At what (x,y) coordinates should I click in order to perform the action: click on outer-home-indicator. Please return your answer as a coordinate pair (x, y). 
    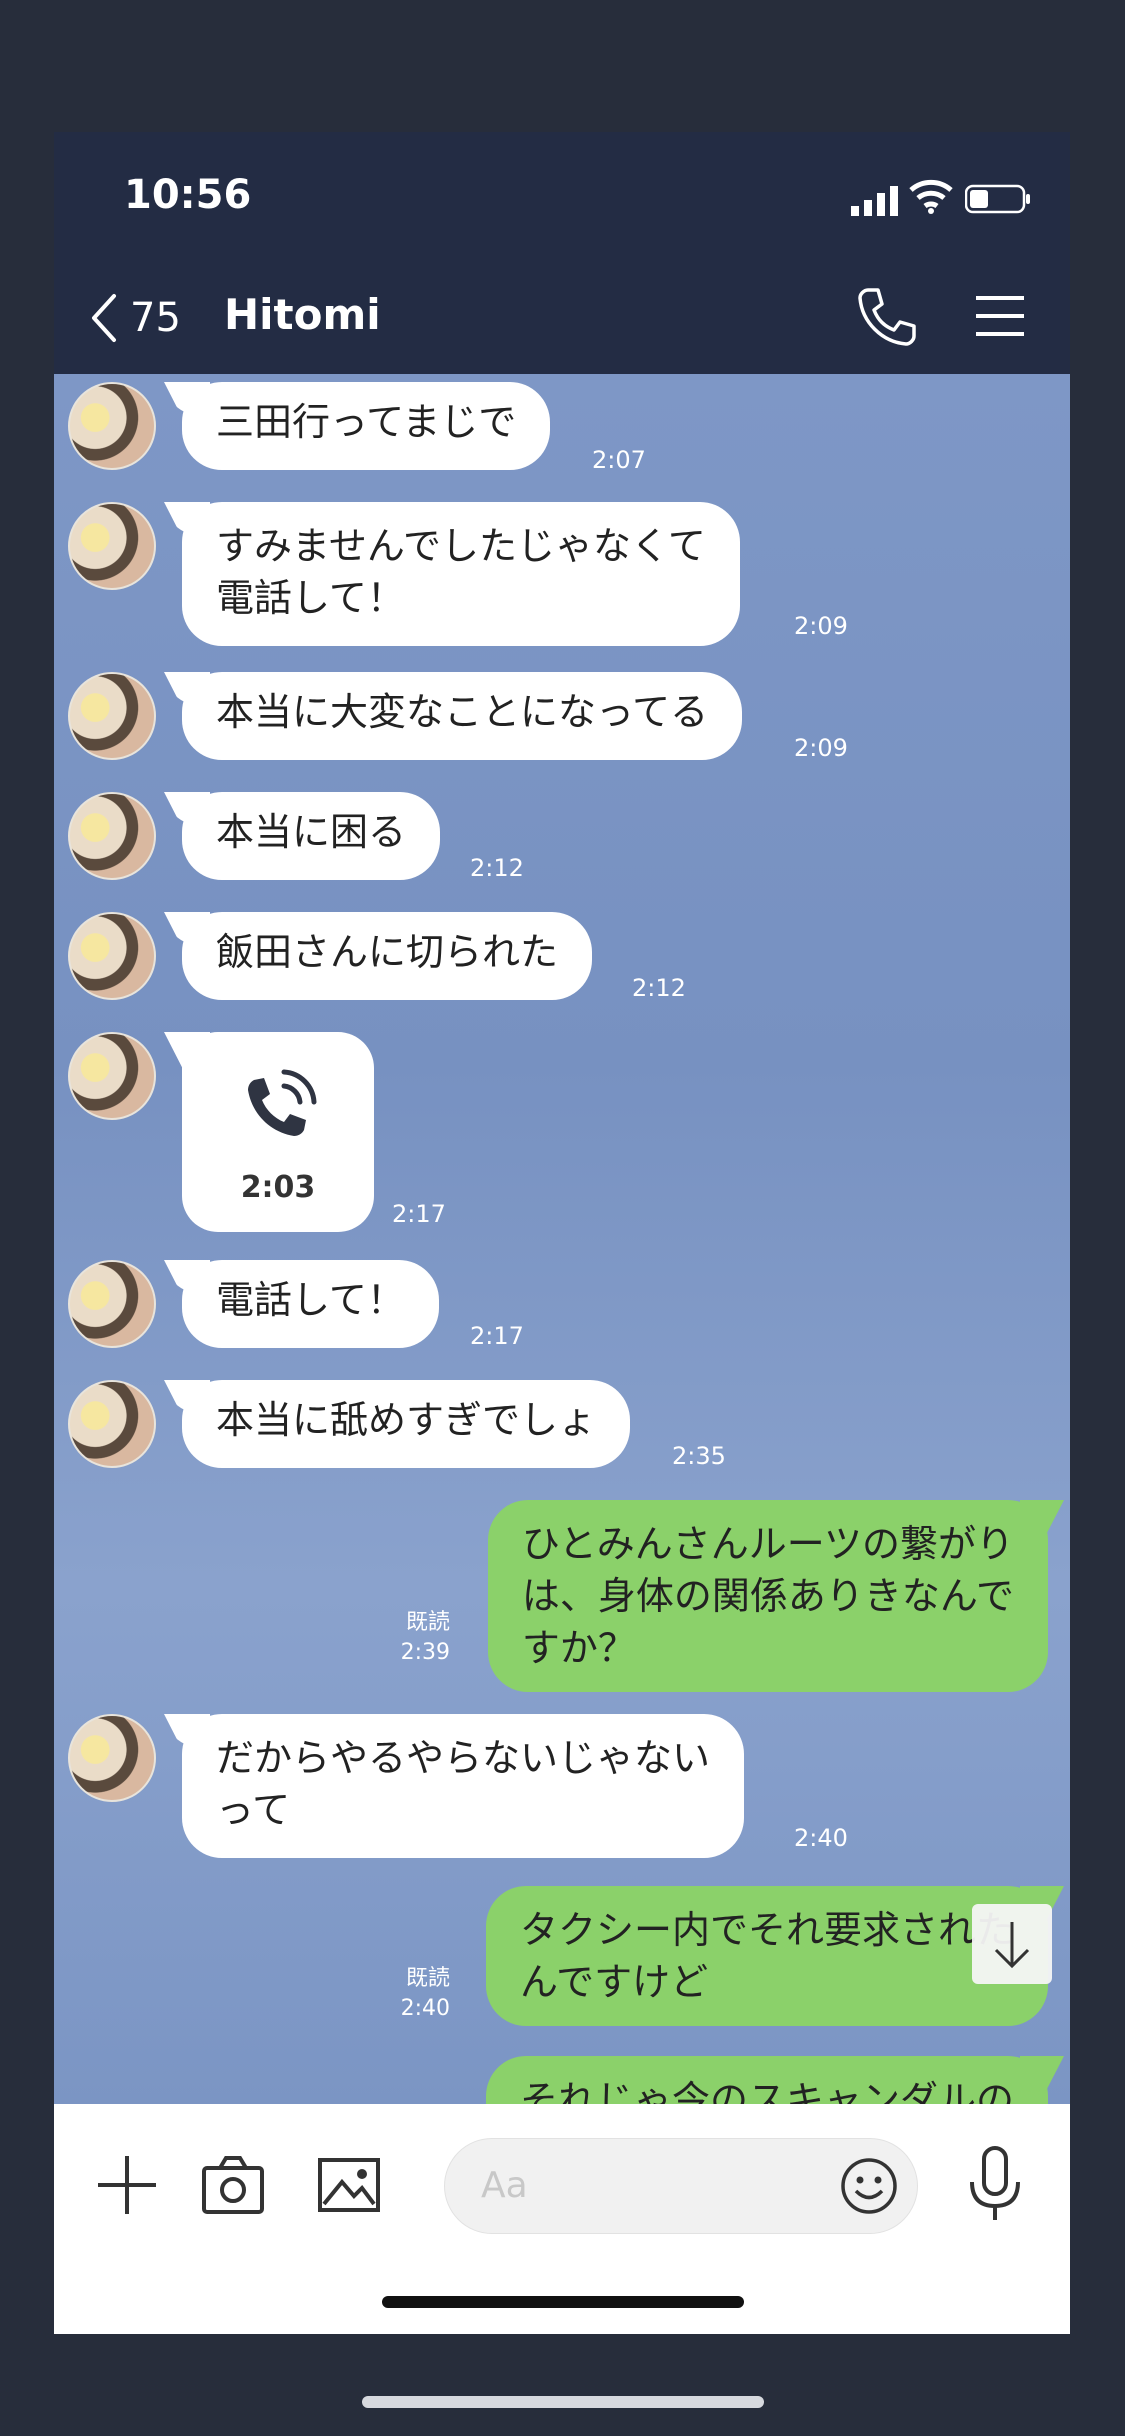
    Looking at the image, I should click on (563, 2402).